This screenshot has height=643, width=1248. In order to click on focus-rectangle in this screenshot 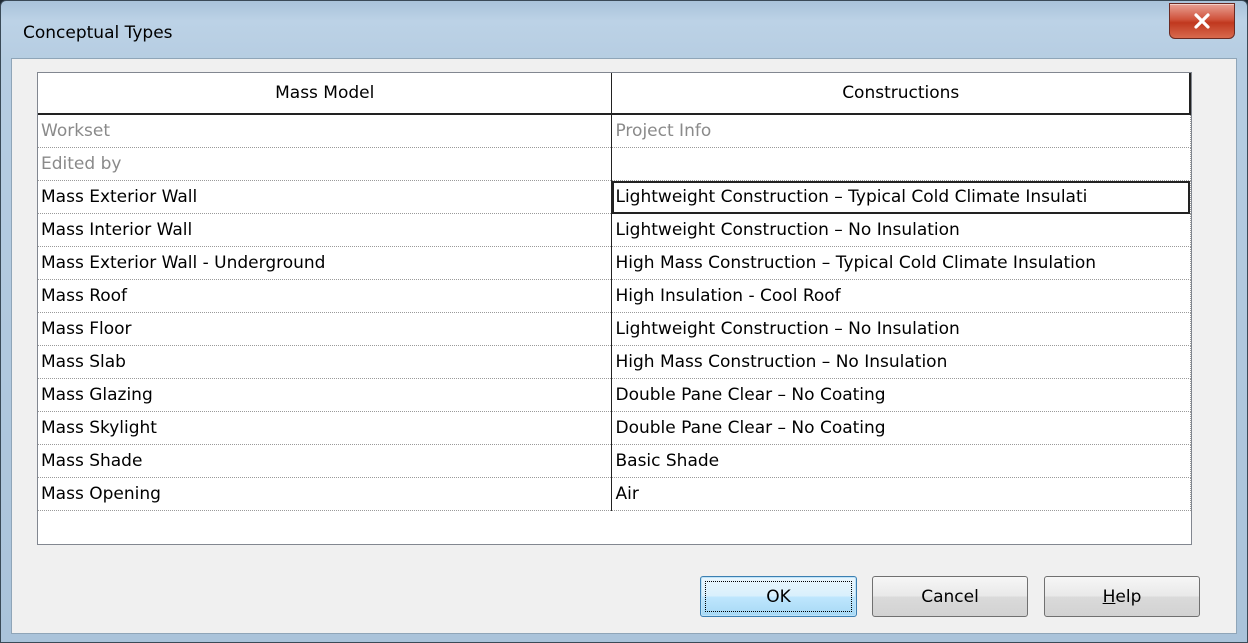, I will do `click(778, 596)`.